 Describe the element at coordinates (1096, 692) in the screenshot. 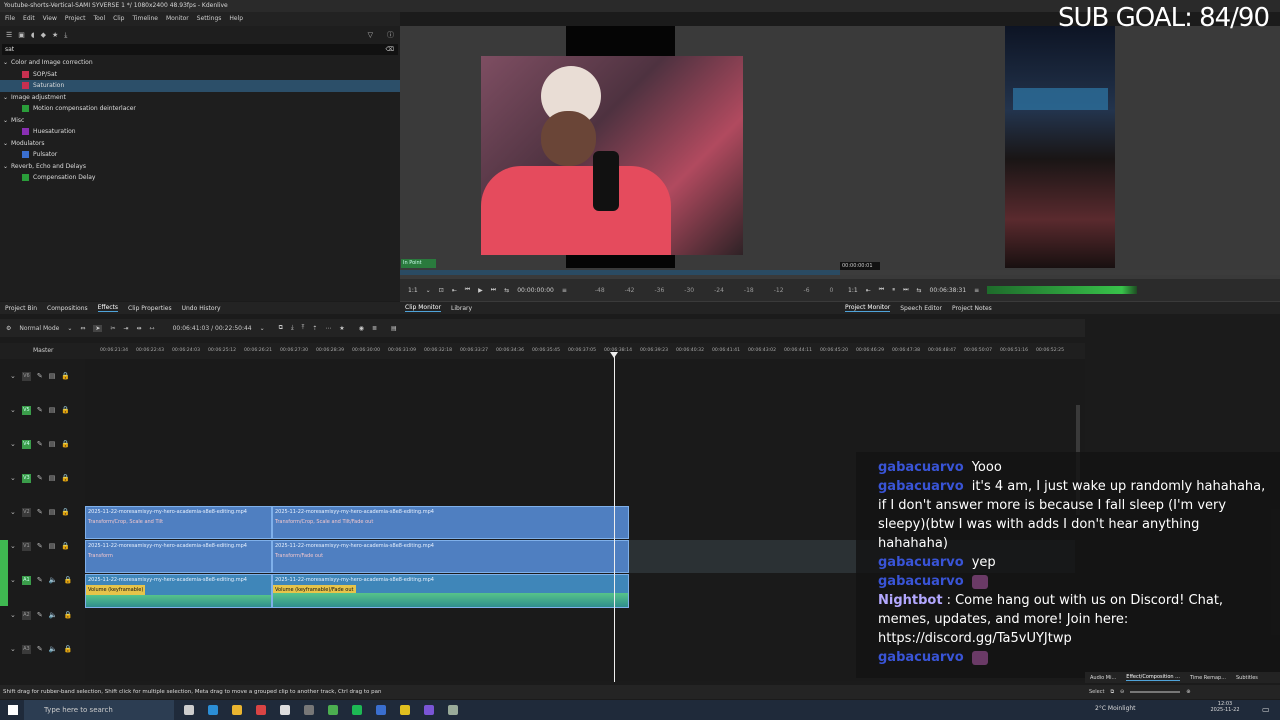

I see `select-tool-label: Select` at that location.